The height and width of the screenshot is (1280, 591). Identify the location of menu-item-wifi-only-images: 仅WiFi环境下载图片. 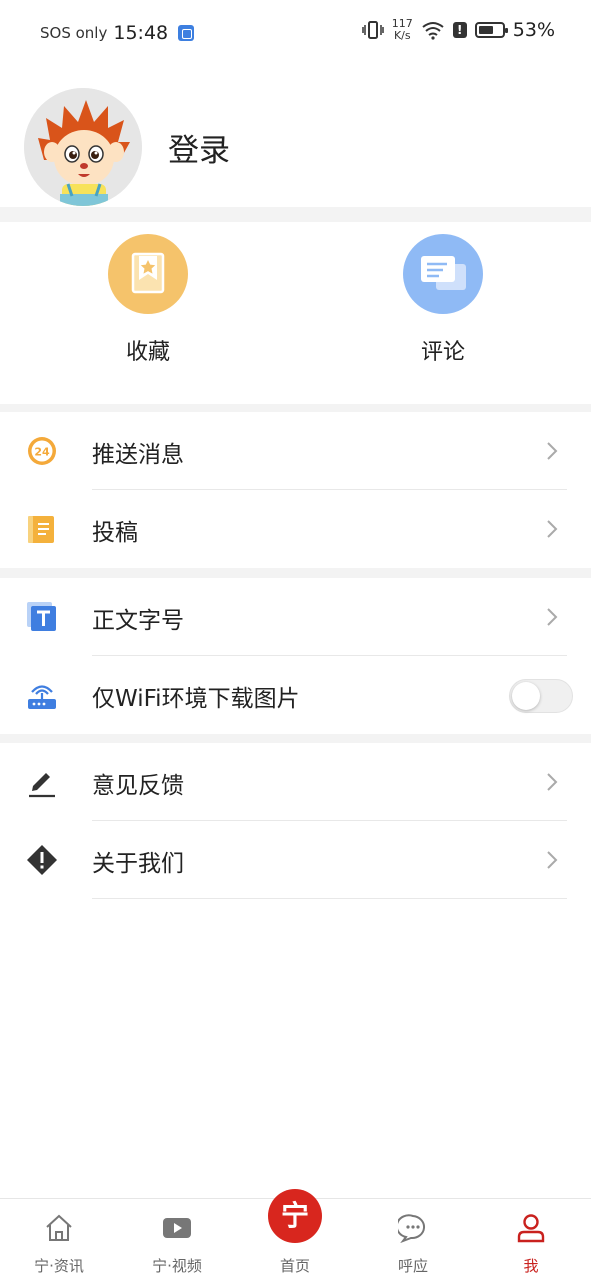
(295, 695).